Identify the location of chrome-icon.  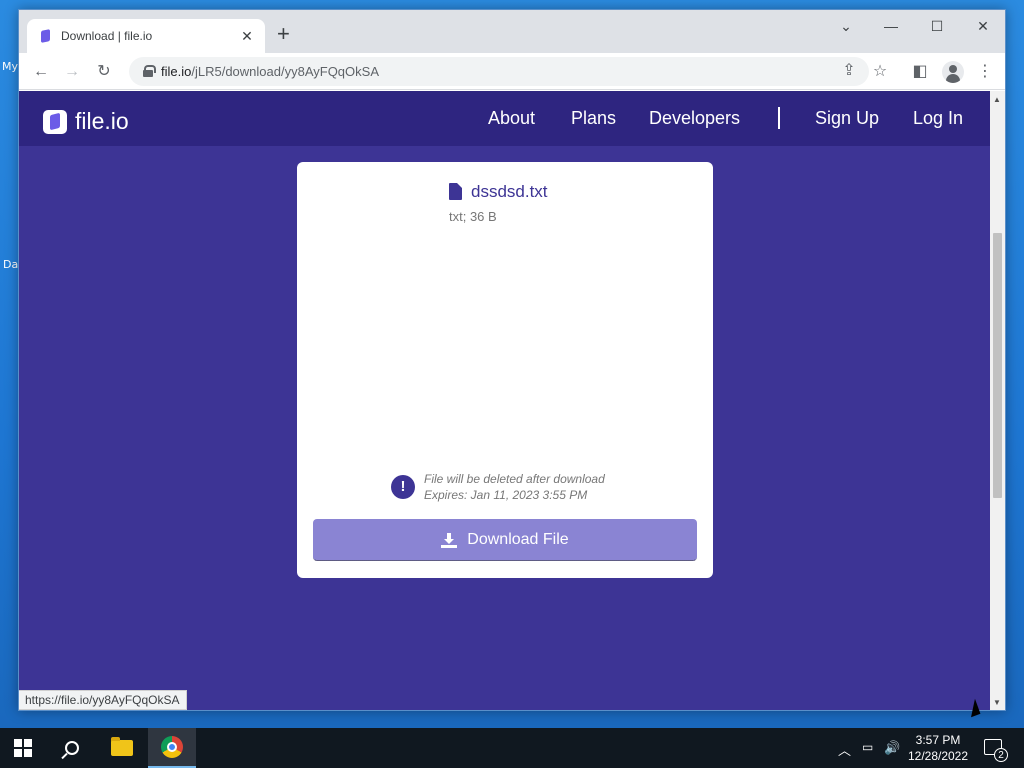
(172, 747).